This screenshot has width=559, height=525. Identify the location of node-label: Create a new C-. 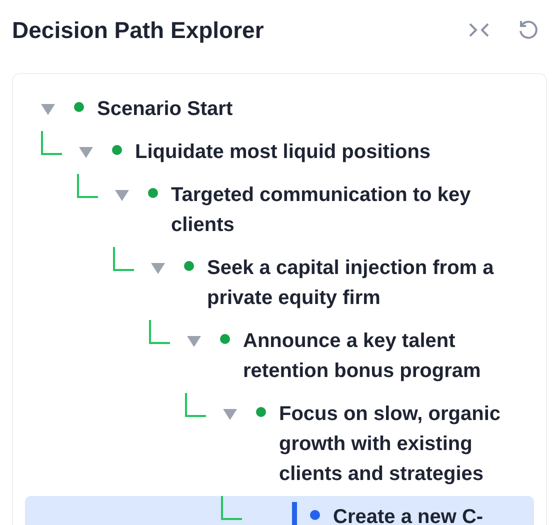
(408, 515).